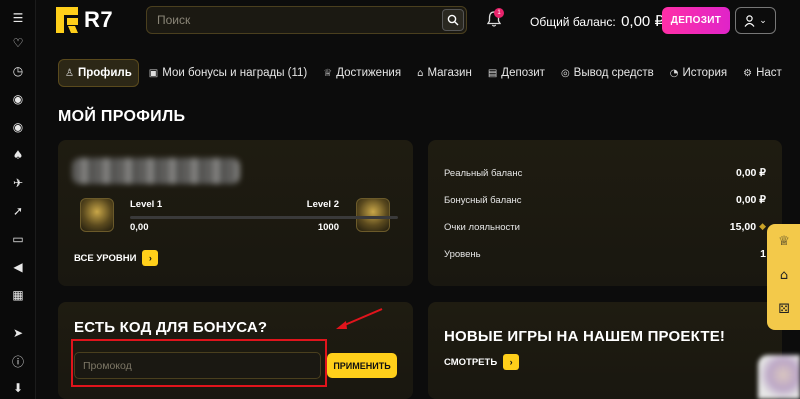  What do you see at coordinates (755, 20) in the screenshot?
I see `user-menu-button: ⌄` at bounding box center [755, 20].